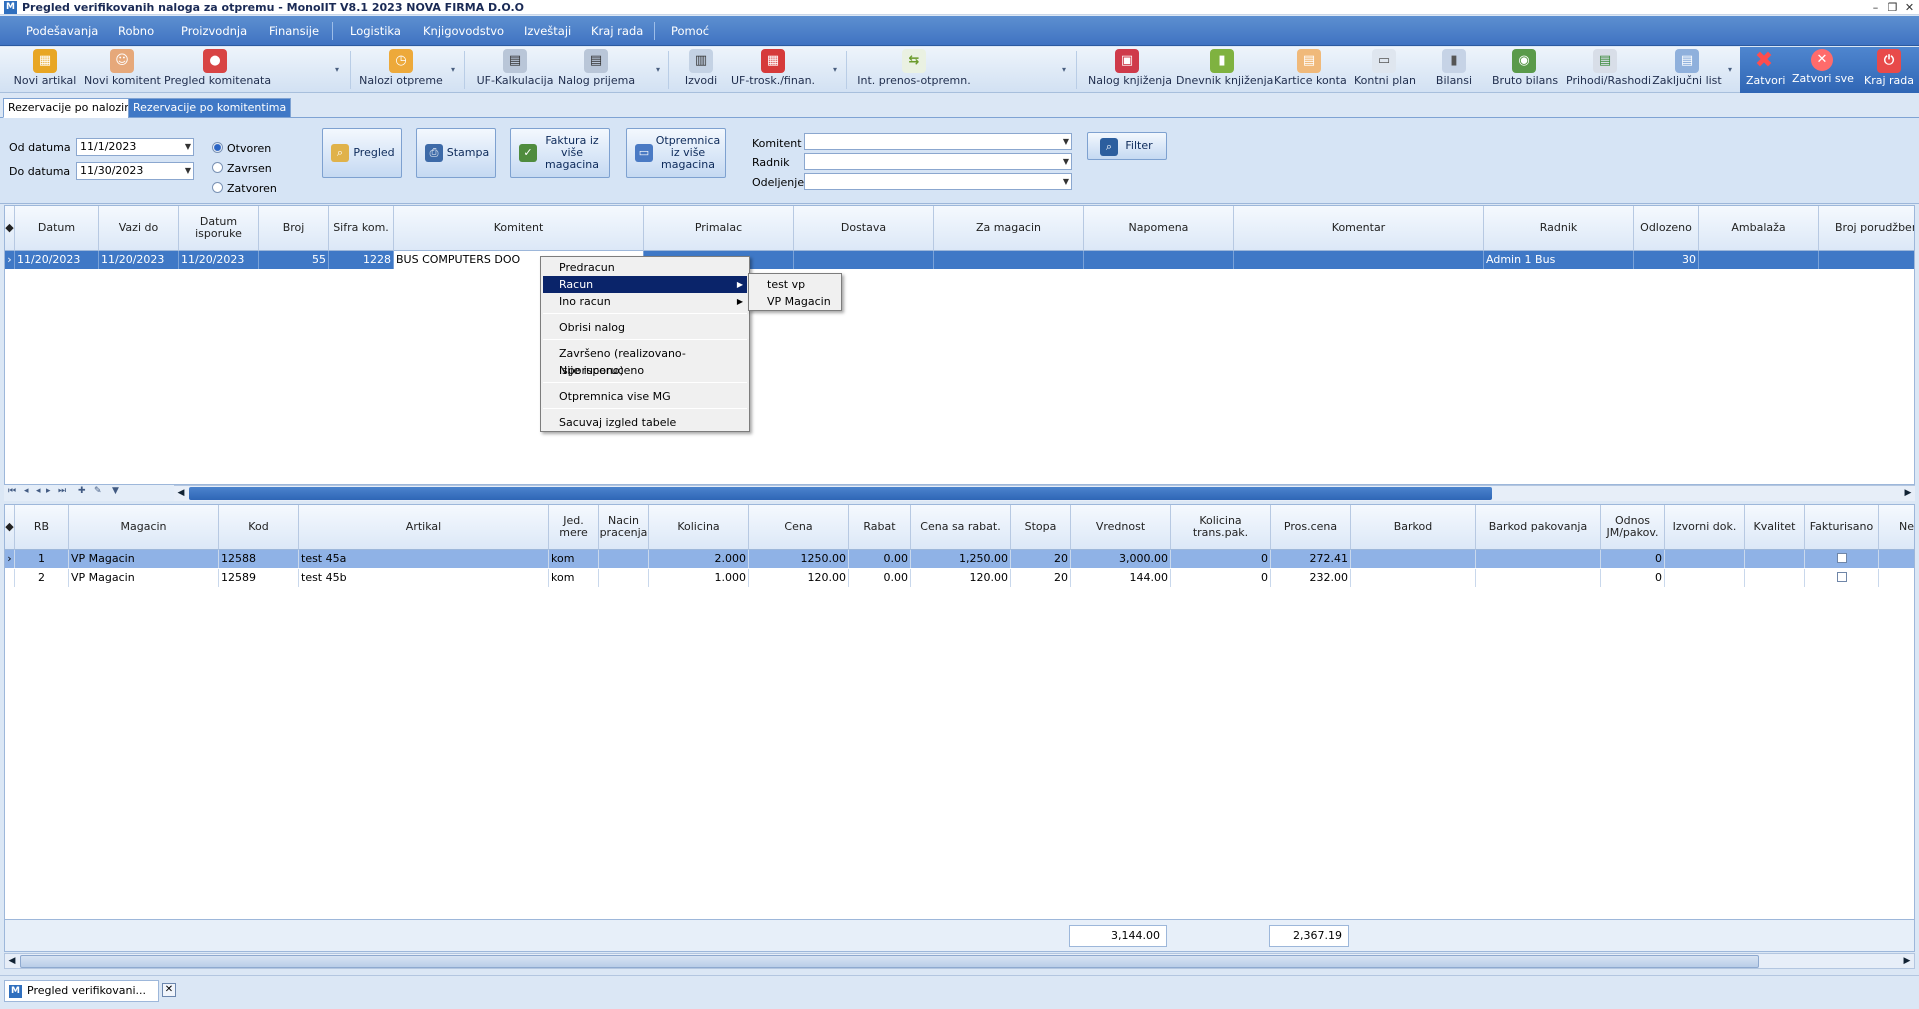 The width and height of the screenshot is (1919, 1009). Describe the element at coordinates (1896, 578) in the screenshot. I see `cell-net` at that location.